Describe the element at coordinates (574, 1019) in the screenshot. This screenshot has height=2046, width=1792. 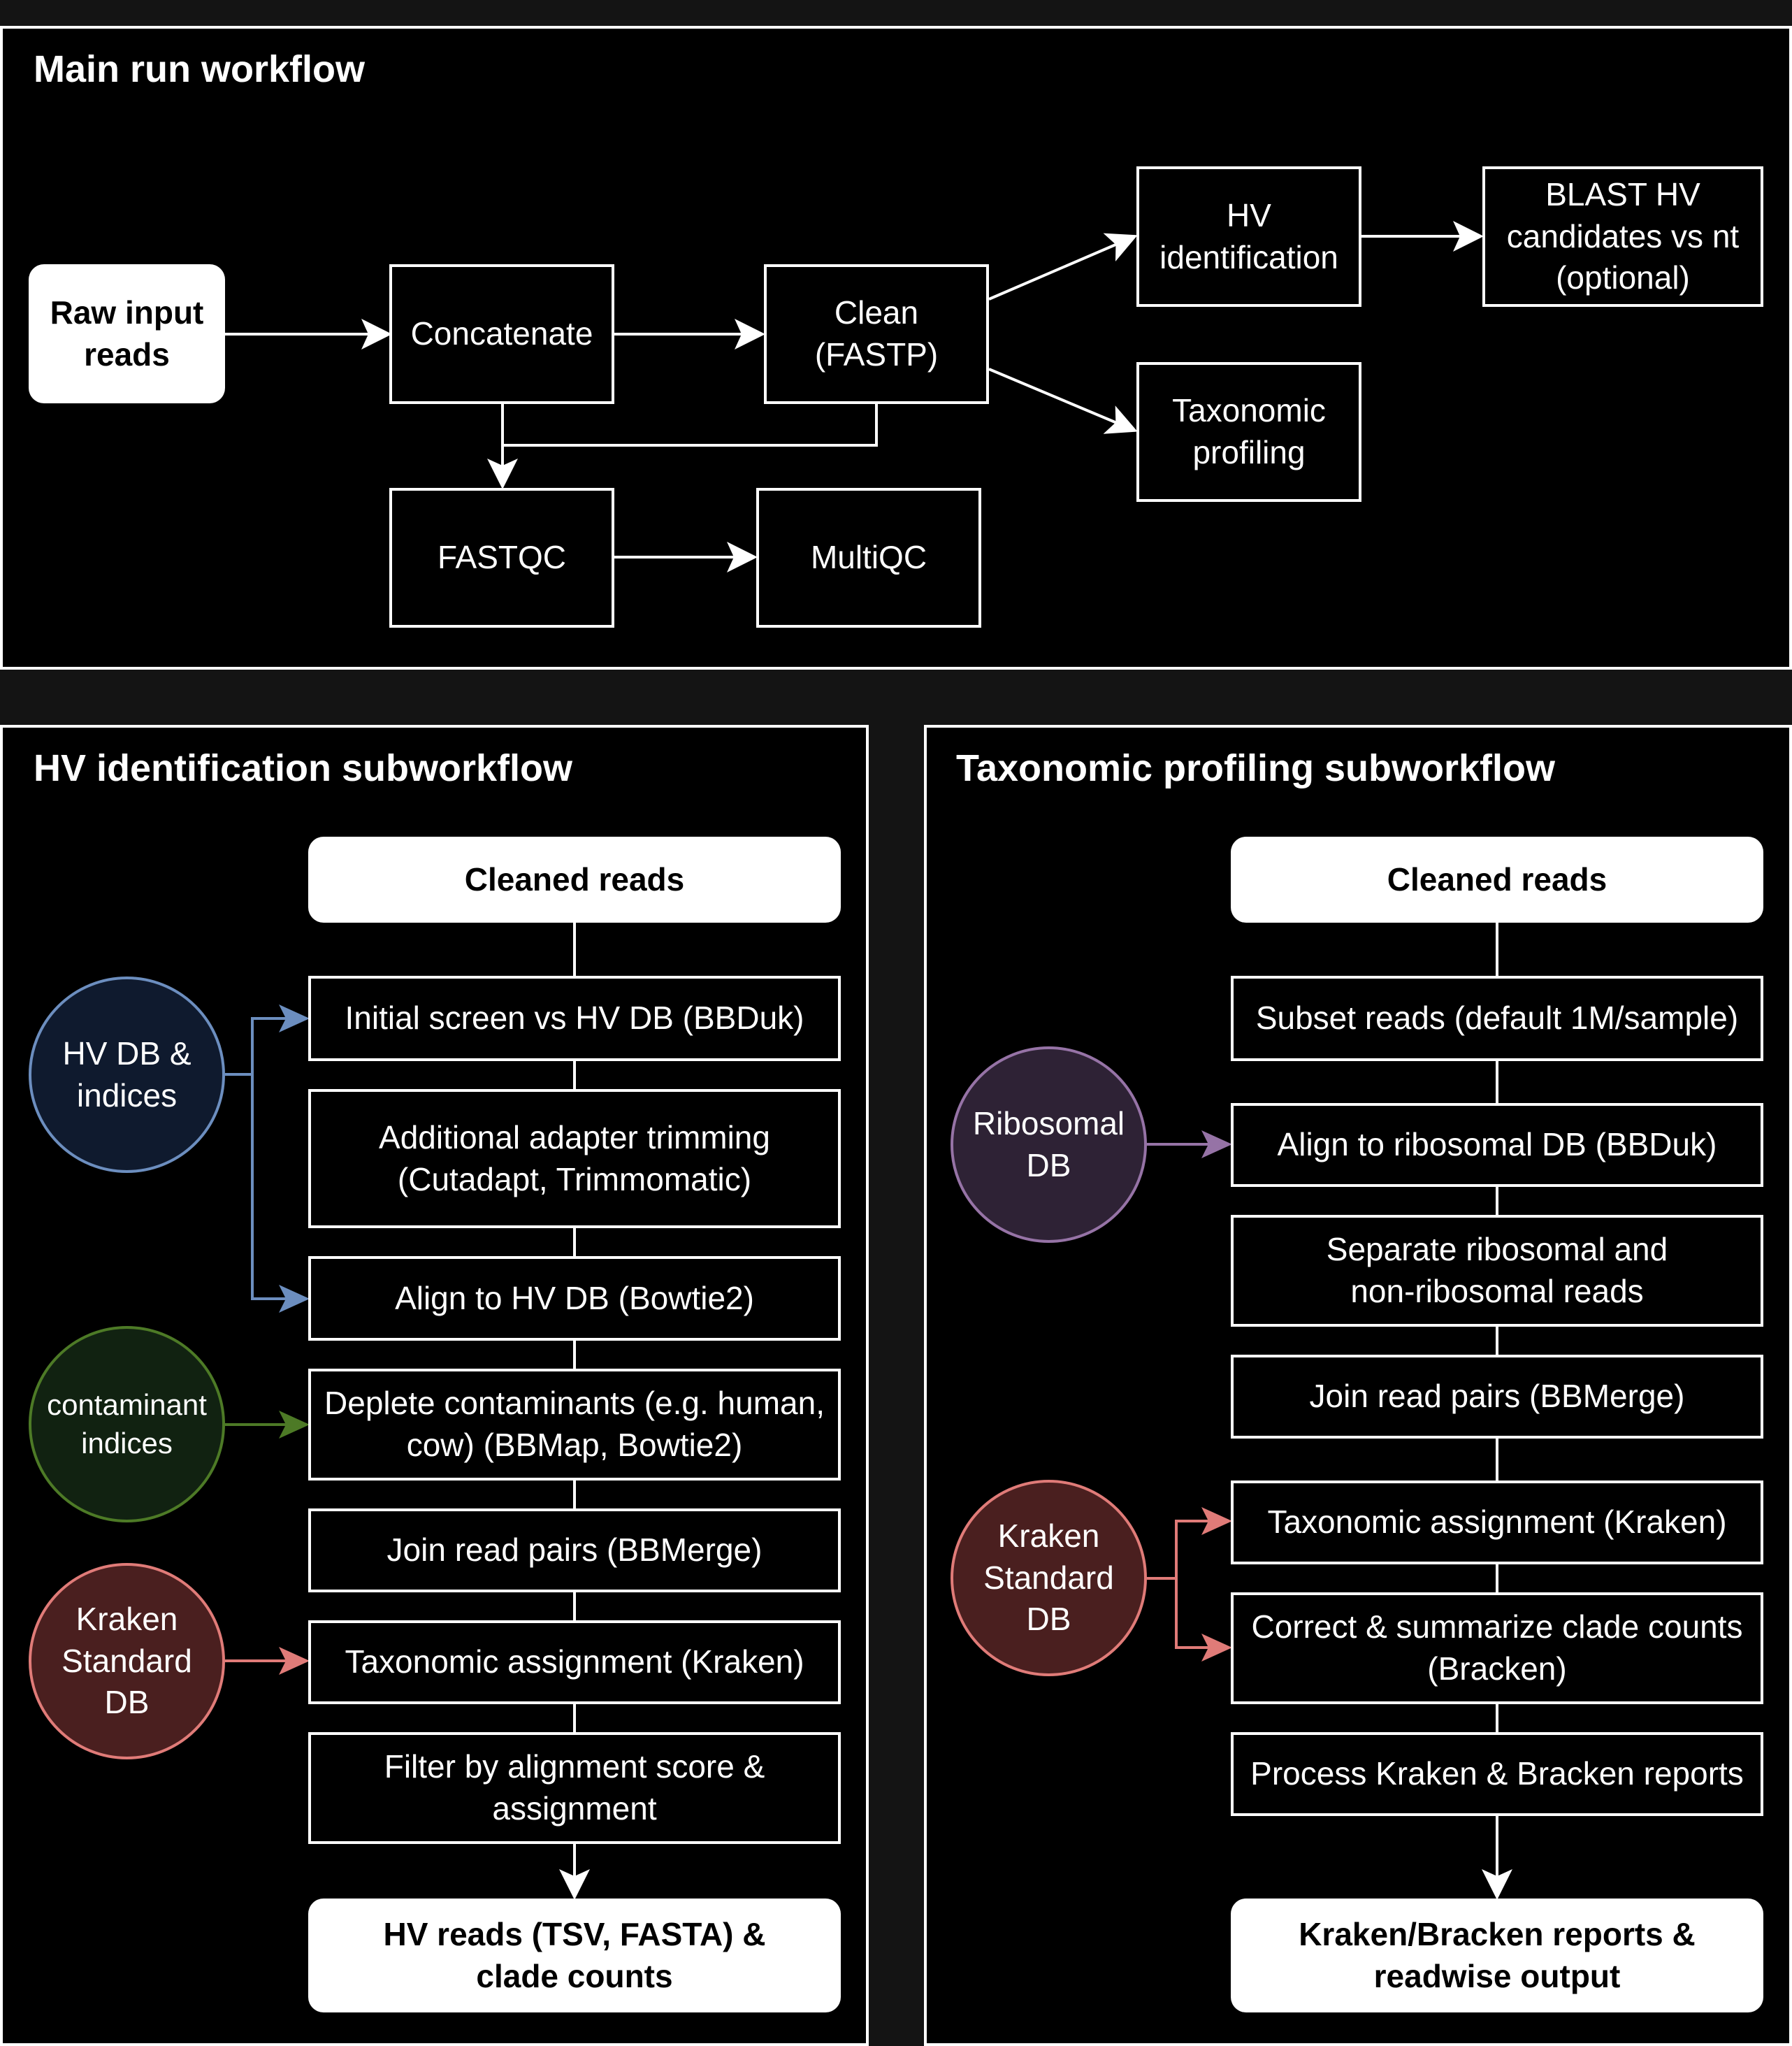
I see `hv-step: Initial screen vs HV DB (BBDuk)` at that location.